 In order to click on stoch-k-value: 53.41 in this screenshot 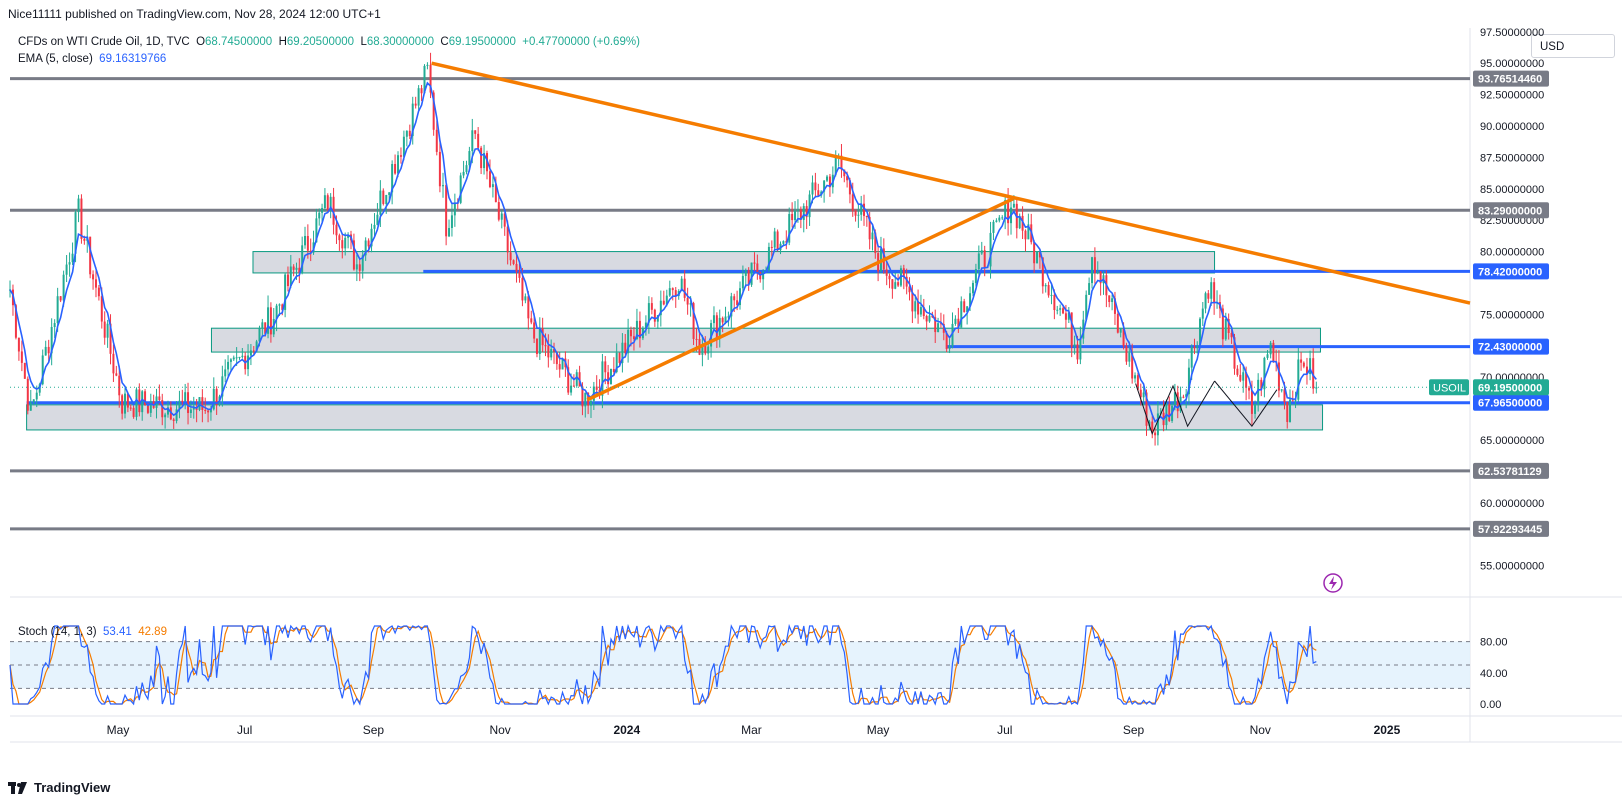, I will do `click(117, 632)`.